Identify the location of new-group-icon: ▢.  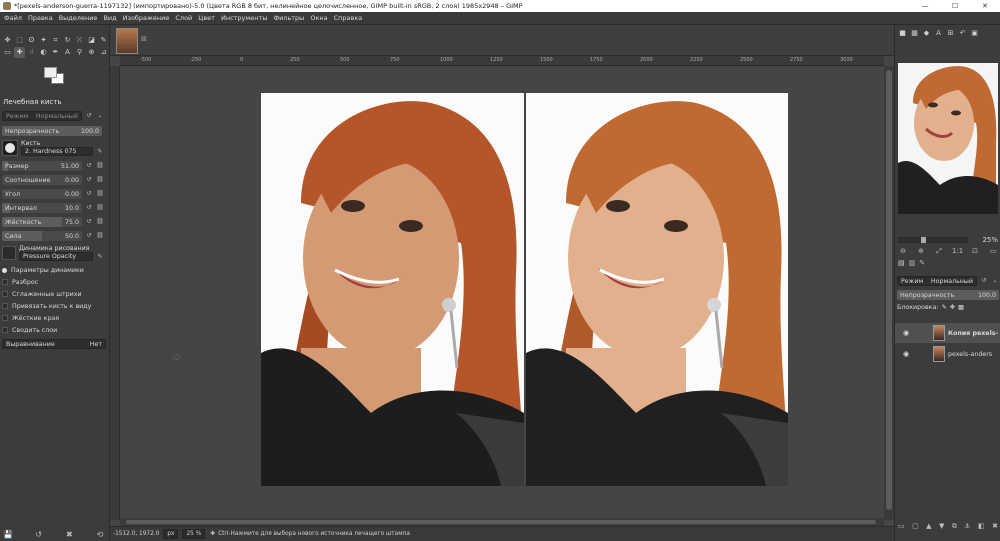
(915, 526).